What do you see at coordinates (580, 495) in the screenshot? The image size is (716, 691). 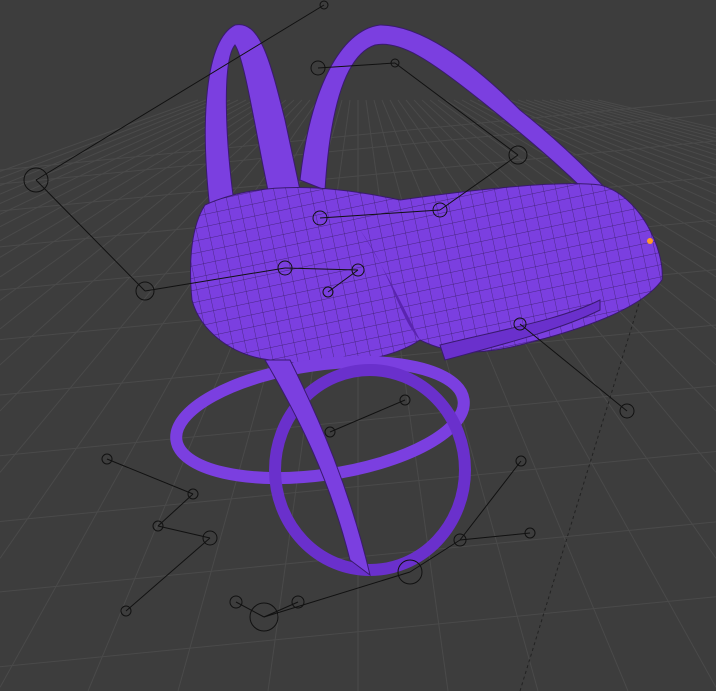 I see `axis-line` at bounding box center [580, 495].